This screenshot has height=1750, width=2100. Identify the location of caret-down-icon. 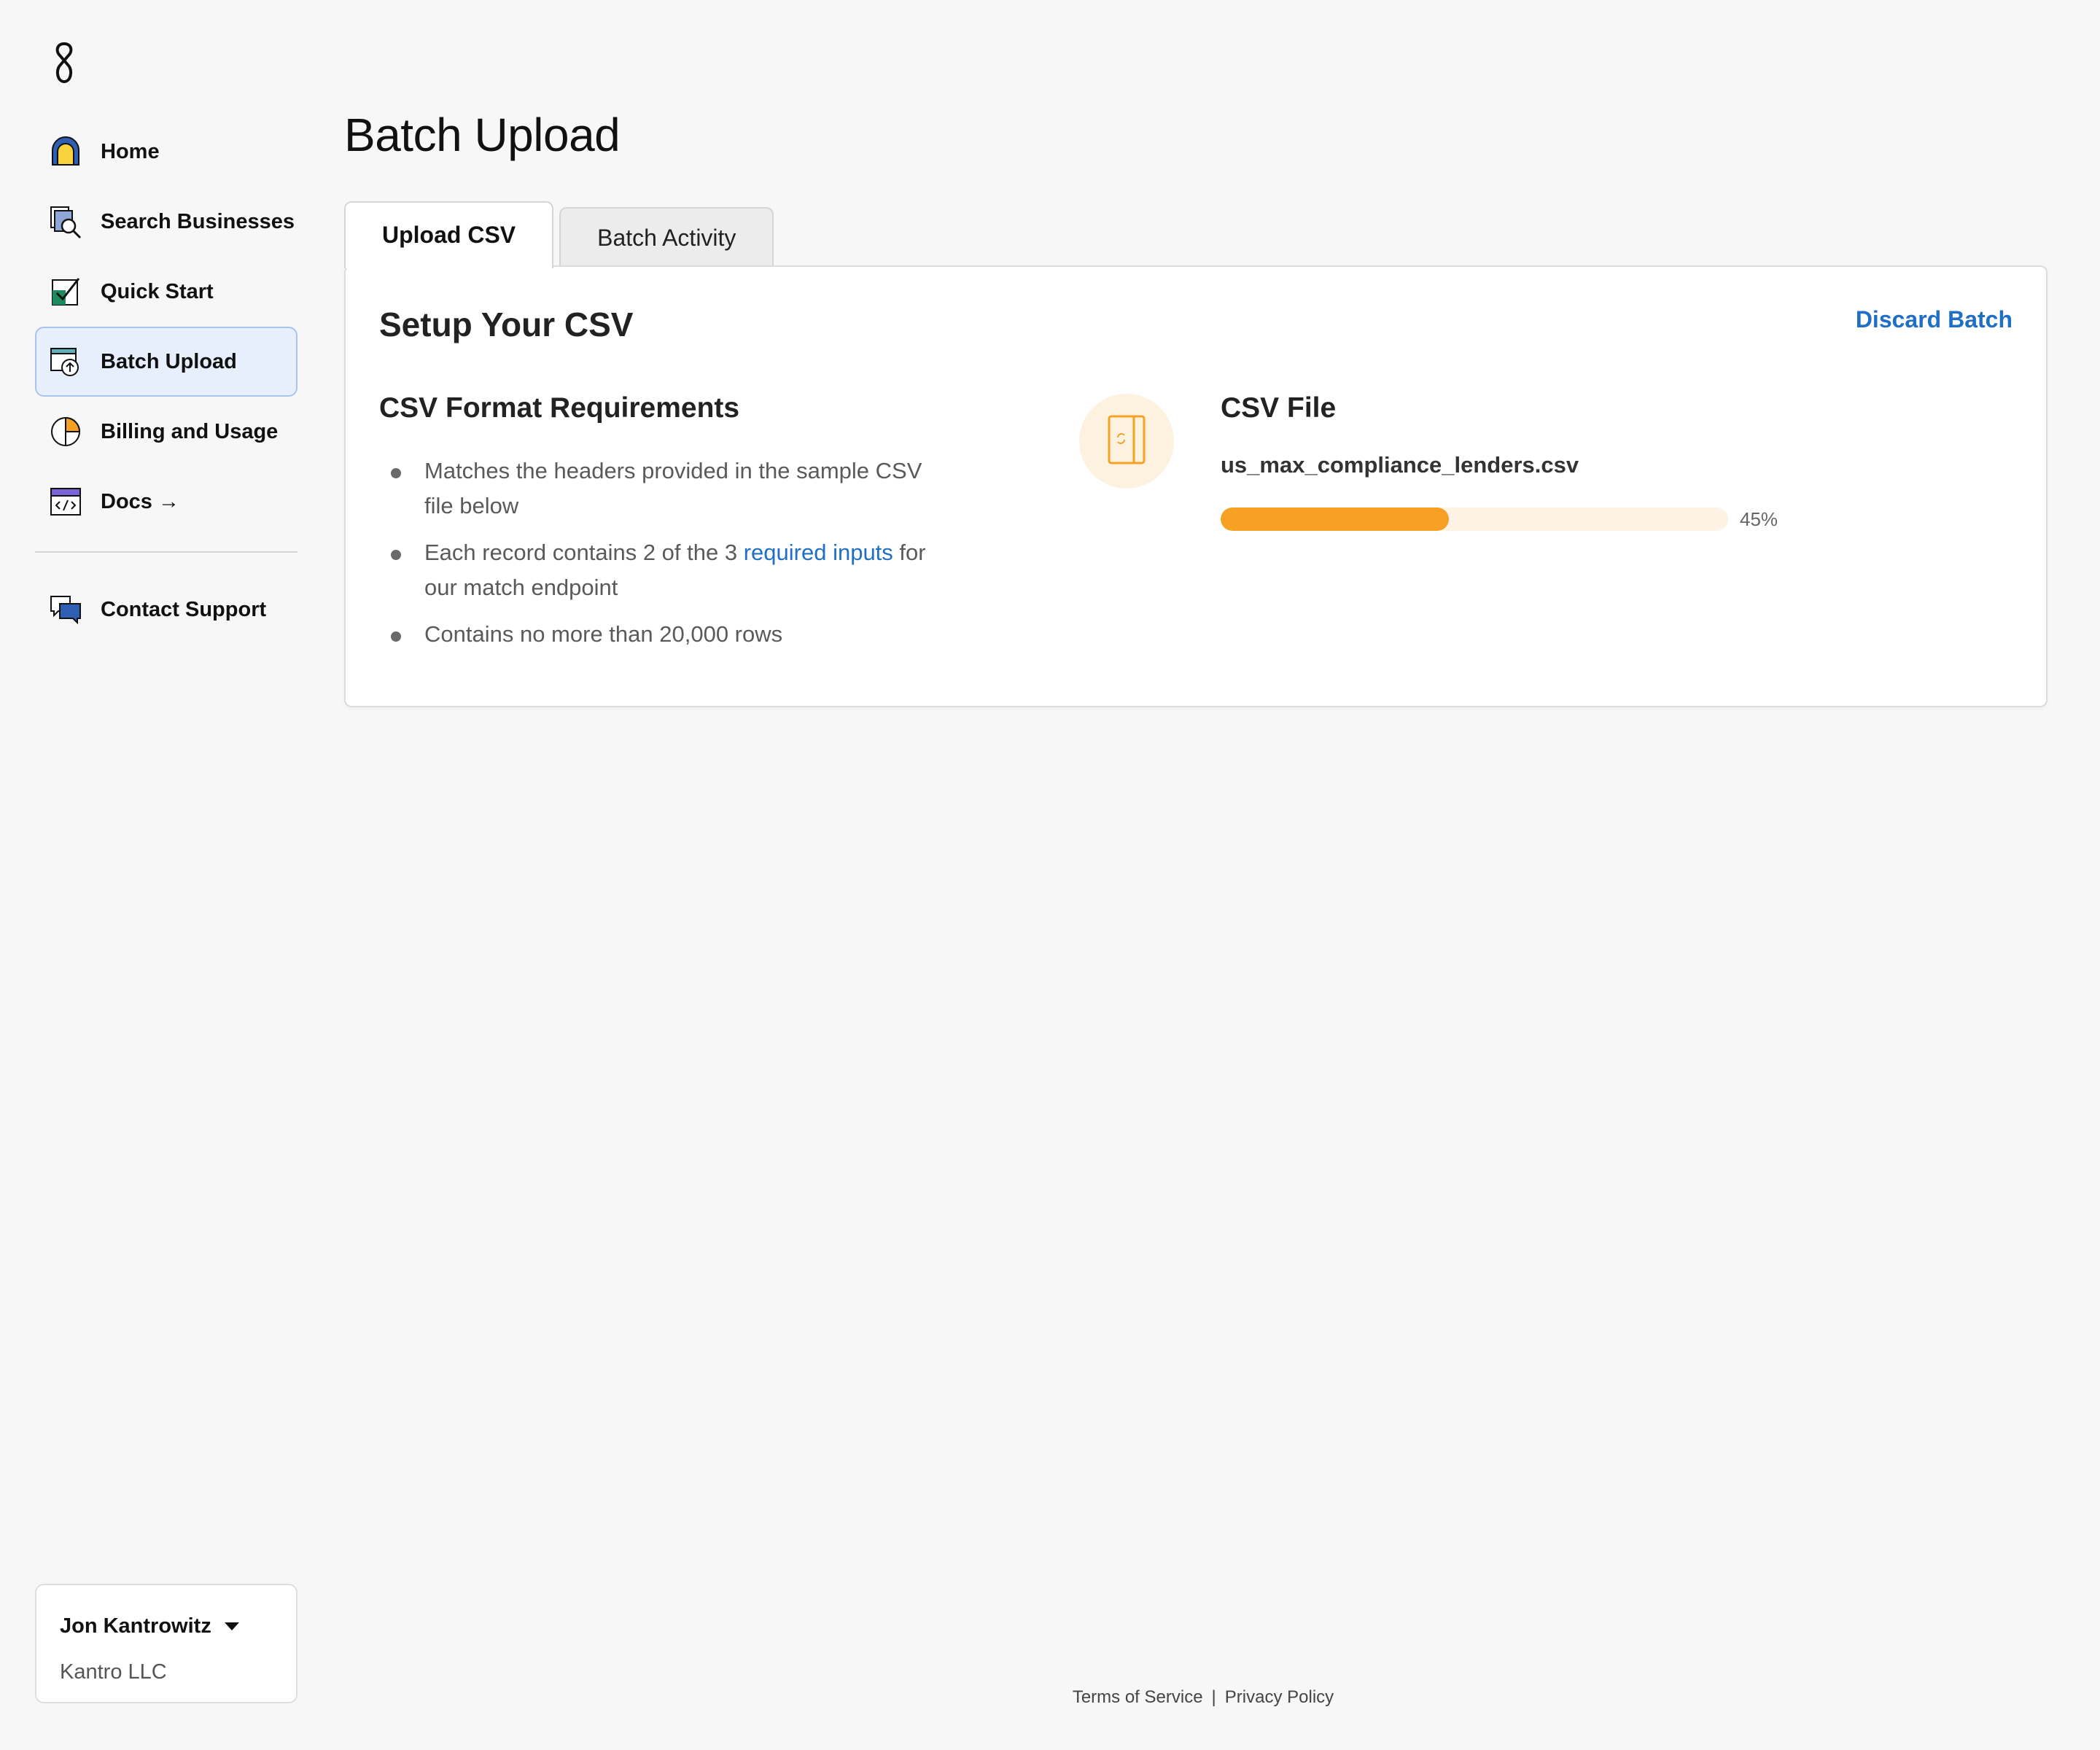
(231, 1626).